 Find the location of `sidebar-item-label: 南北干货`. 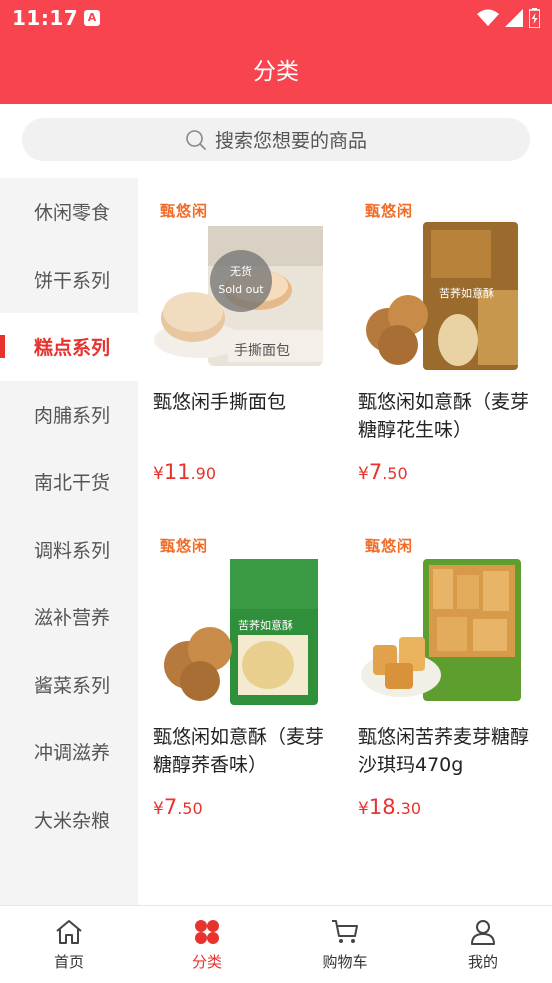

sidebar-item-label: 南北干货 is located at coordinates (72, 483).